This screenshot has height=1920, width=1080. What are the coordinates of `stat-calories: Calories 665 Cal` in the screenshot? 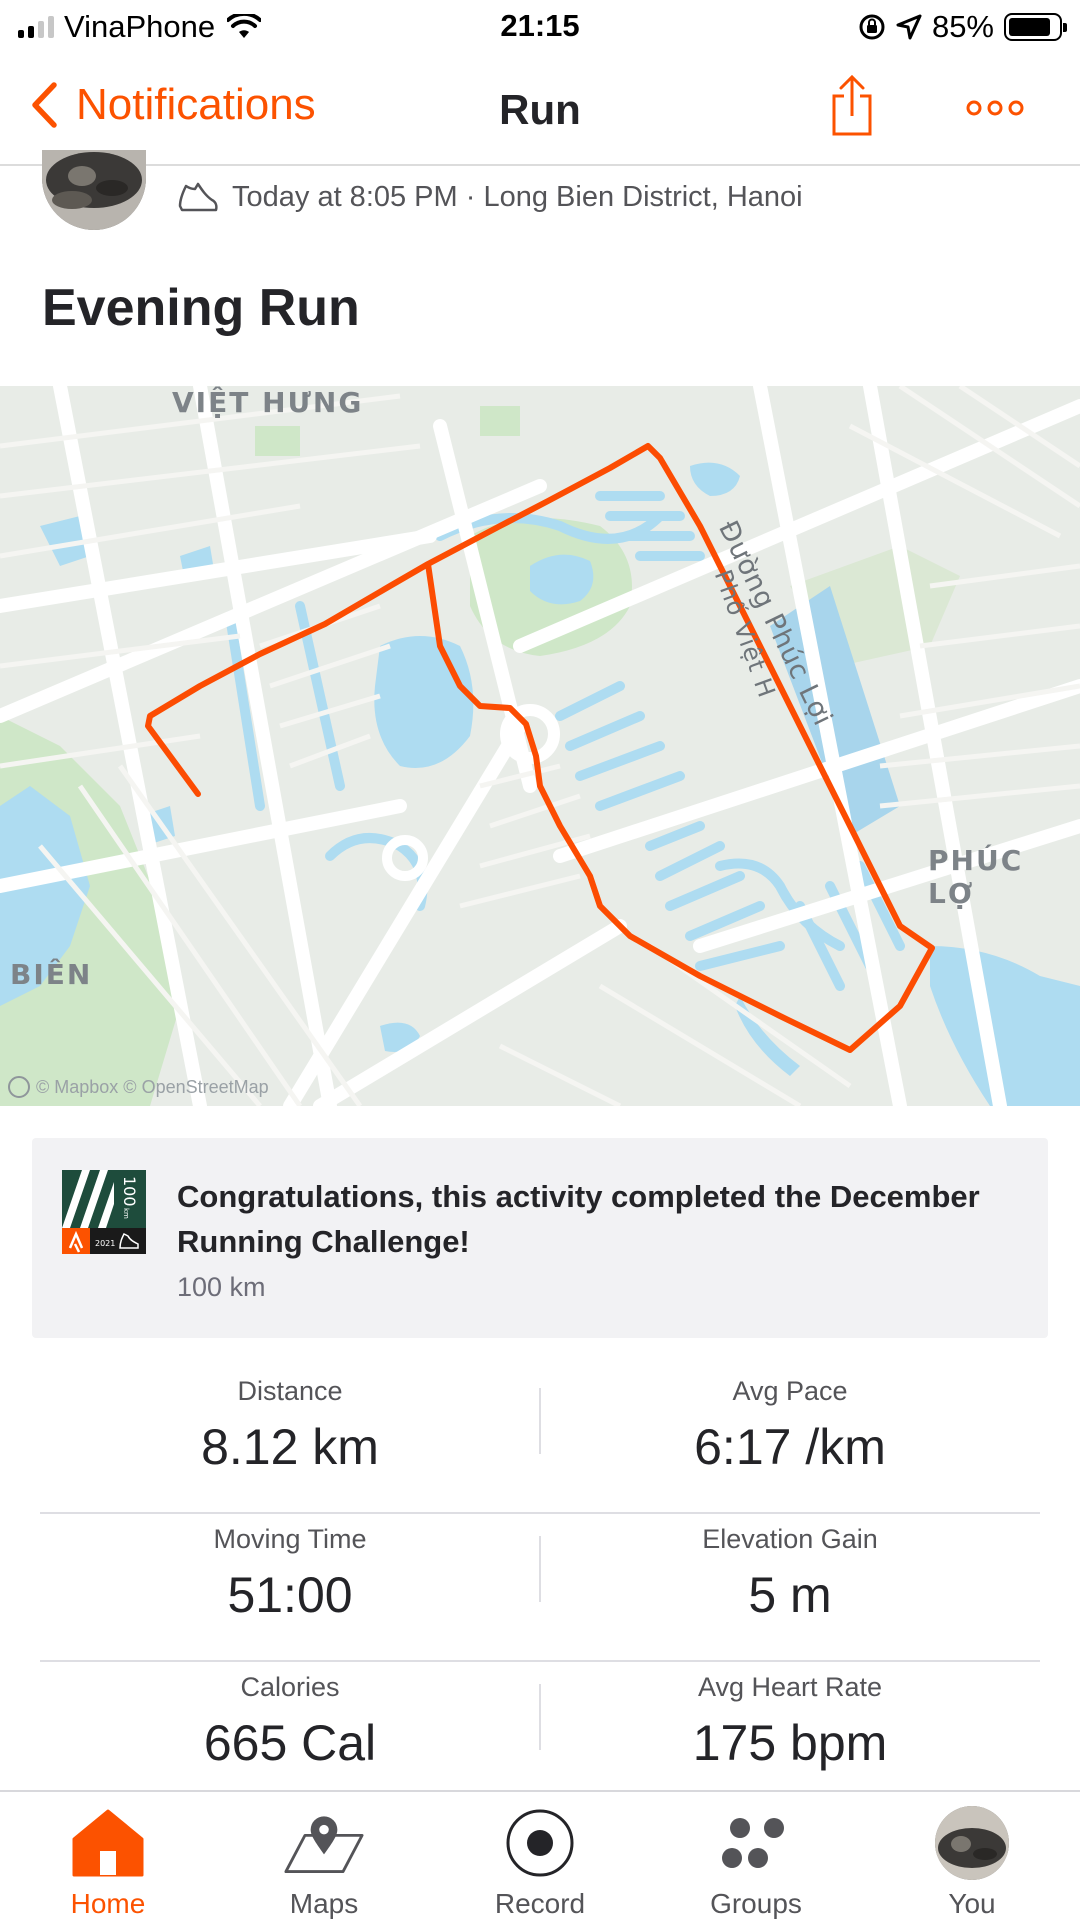 It's located at (290, 1722).